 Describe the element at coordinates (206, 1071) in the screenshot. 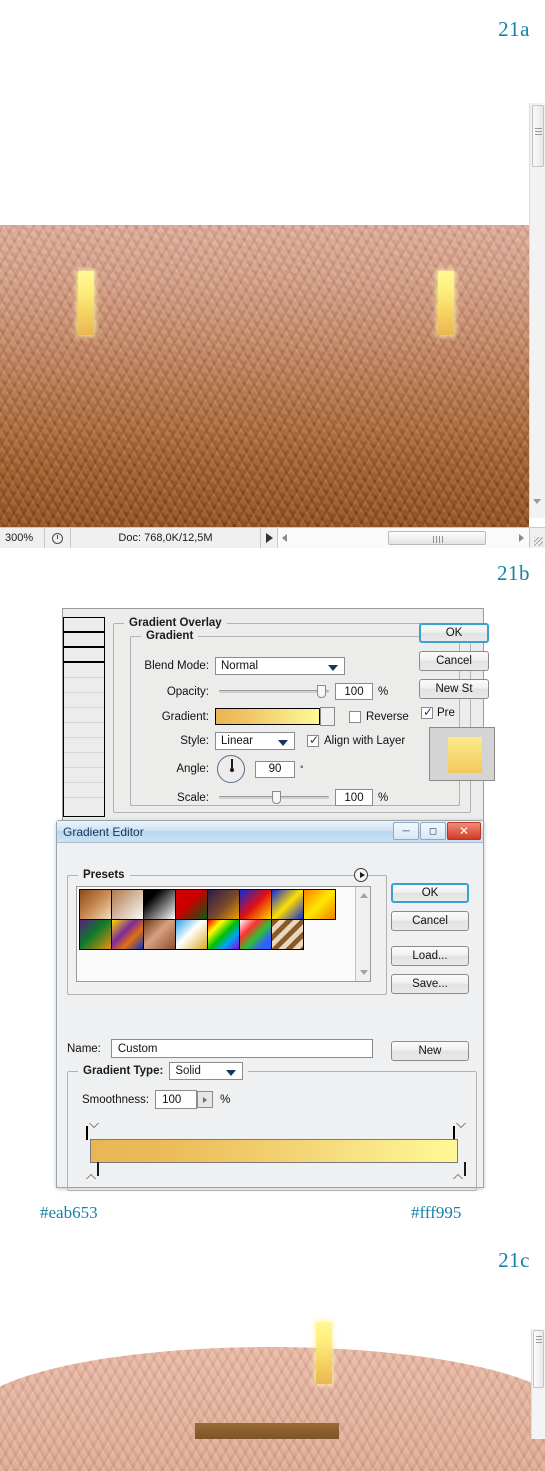

I see `gradient-type-select: Solid` at that location.